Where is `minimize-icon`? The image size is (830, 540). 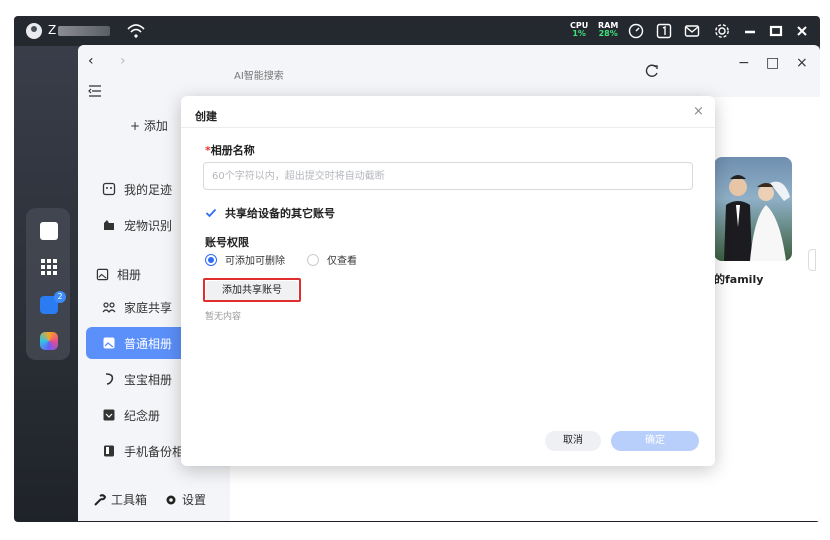
minimize-icon is located at coordinates (750, 31).